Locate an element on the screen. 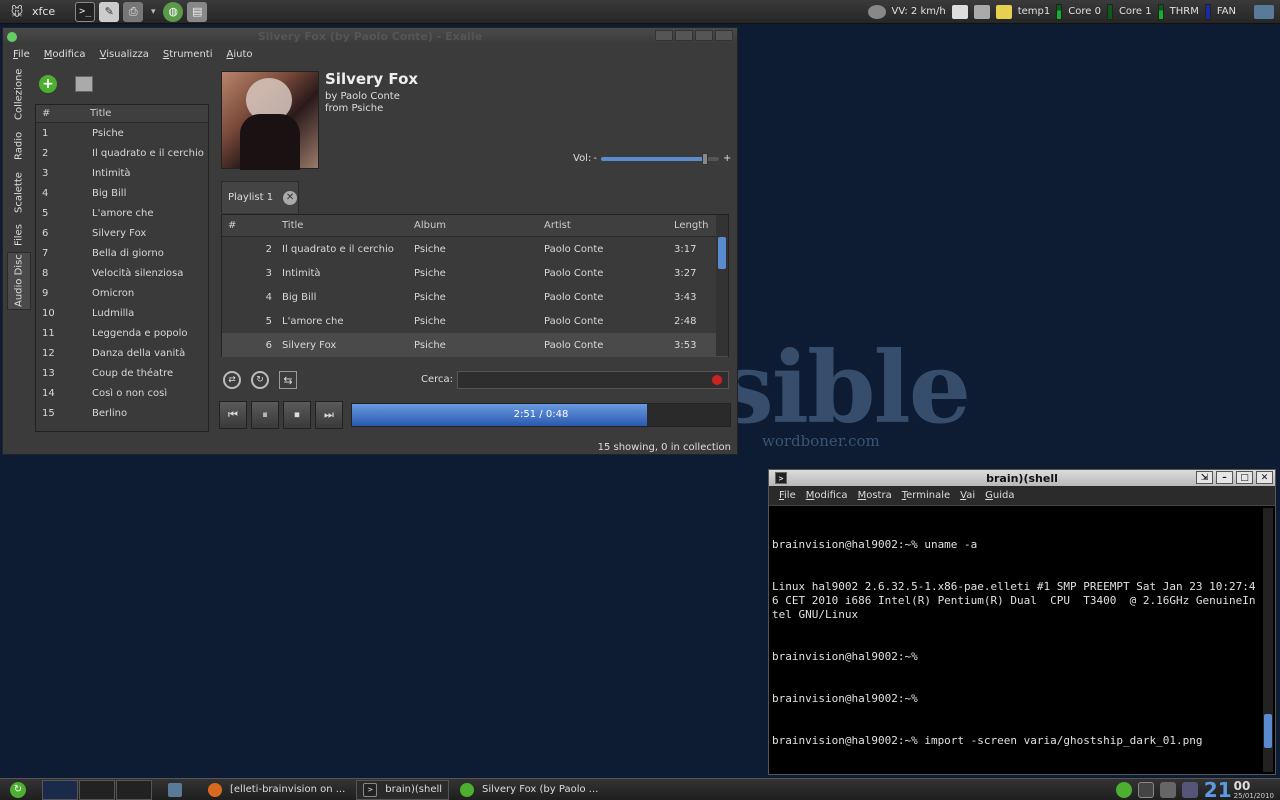  next-icon: ⏭ is located at coordinates (329, 415).